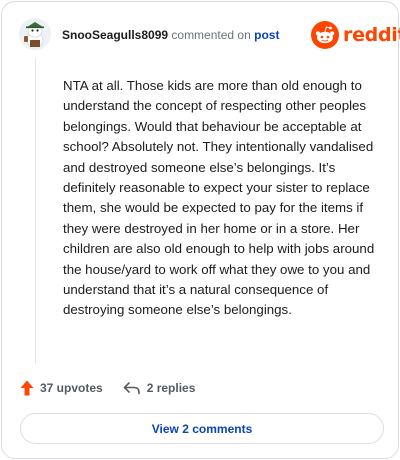  I want to click on commented-on-label: commented on, so click(211, 35).